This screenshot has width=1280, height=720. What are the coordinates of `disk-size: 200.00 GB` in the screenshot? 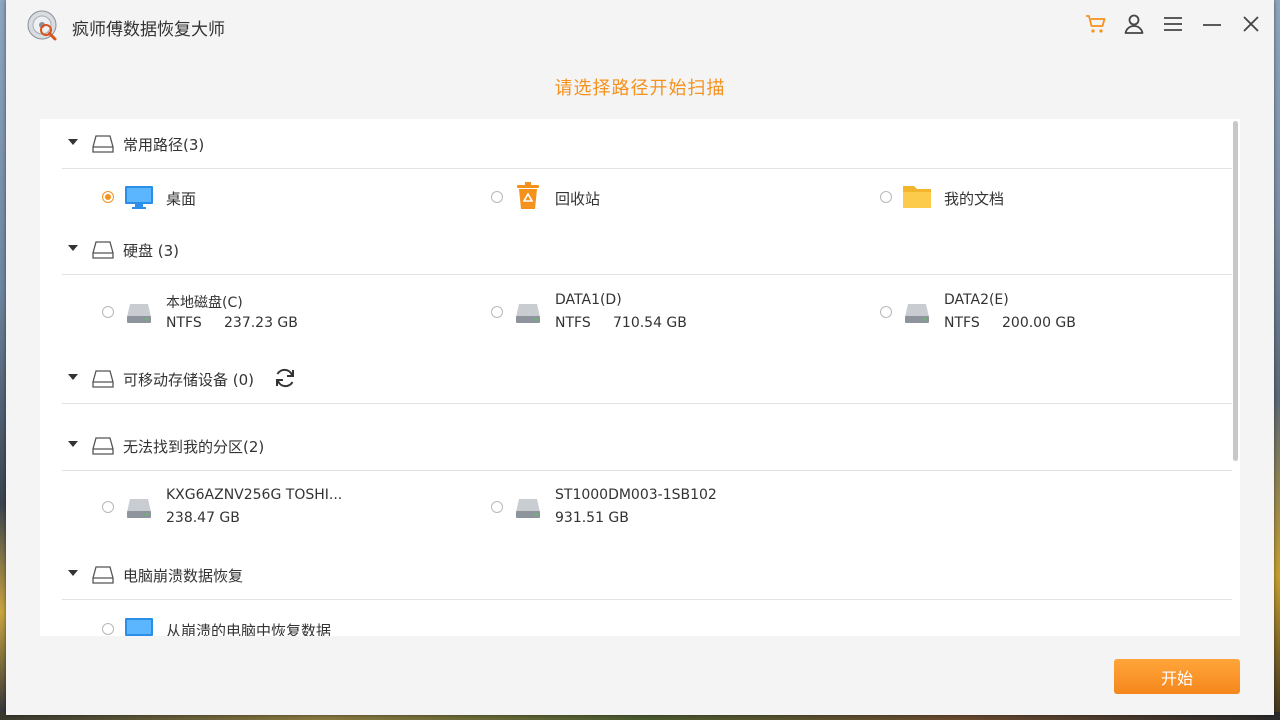 It's located at (1039, 323).